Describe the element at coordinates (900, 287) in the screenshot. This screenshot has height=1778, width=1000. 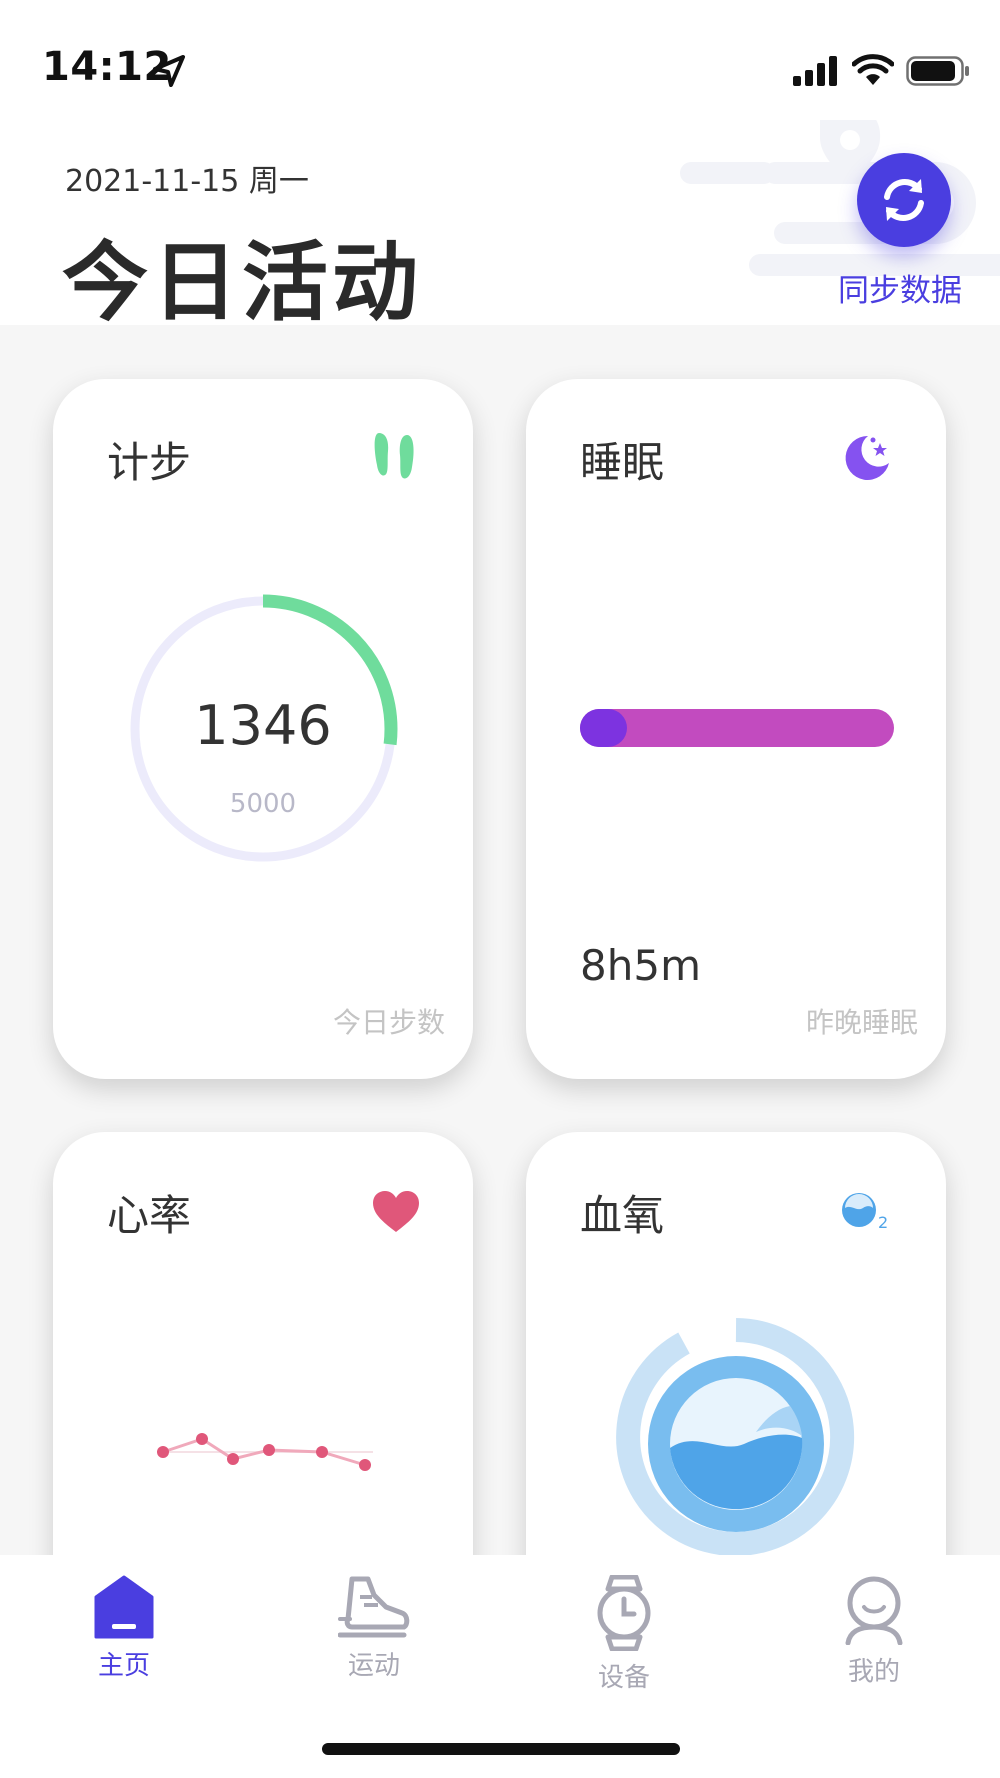
I see `sync-label: 同步数据` at that location.